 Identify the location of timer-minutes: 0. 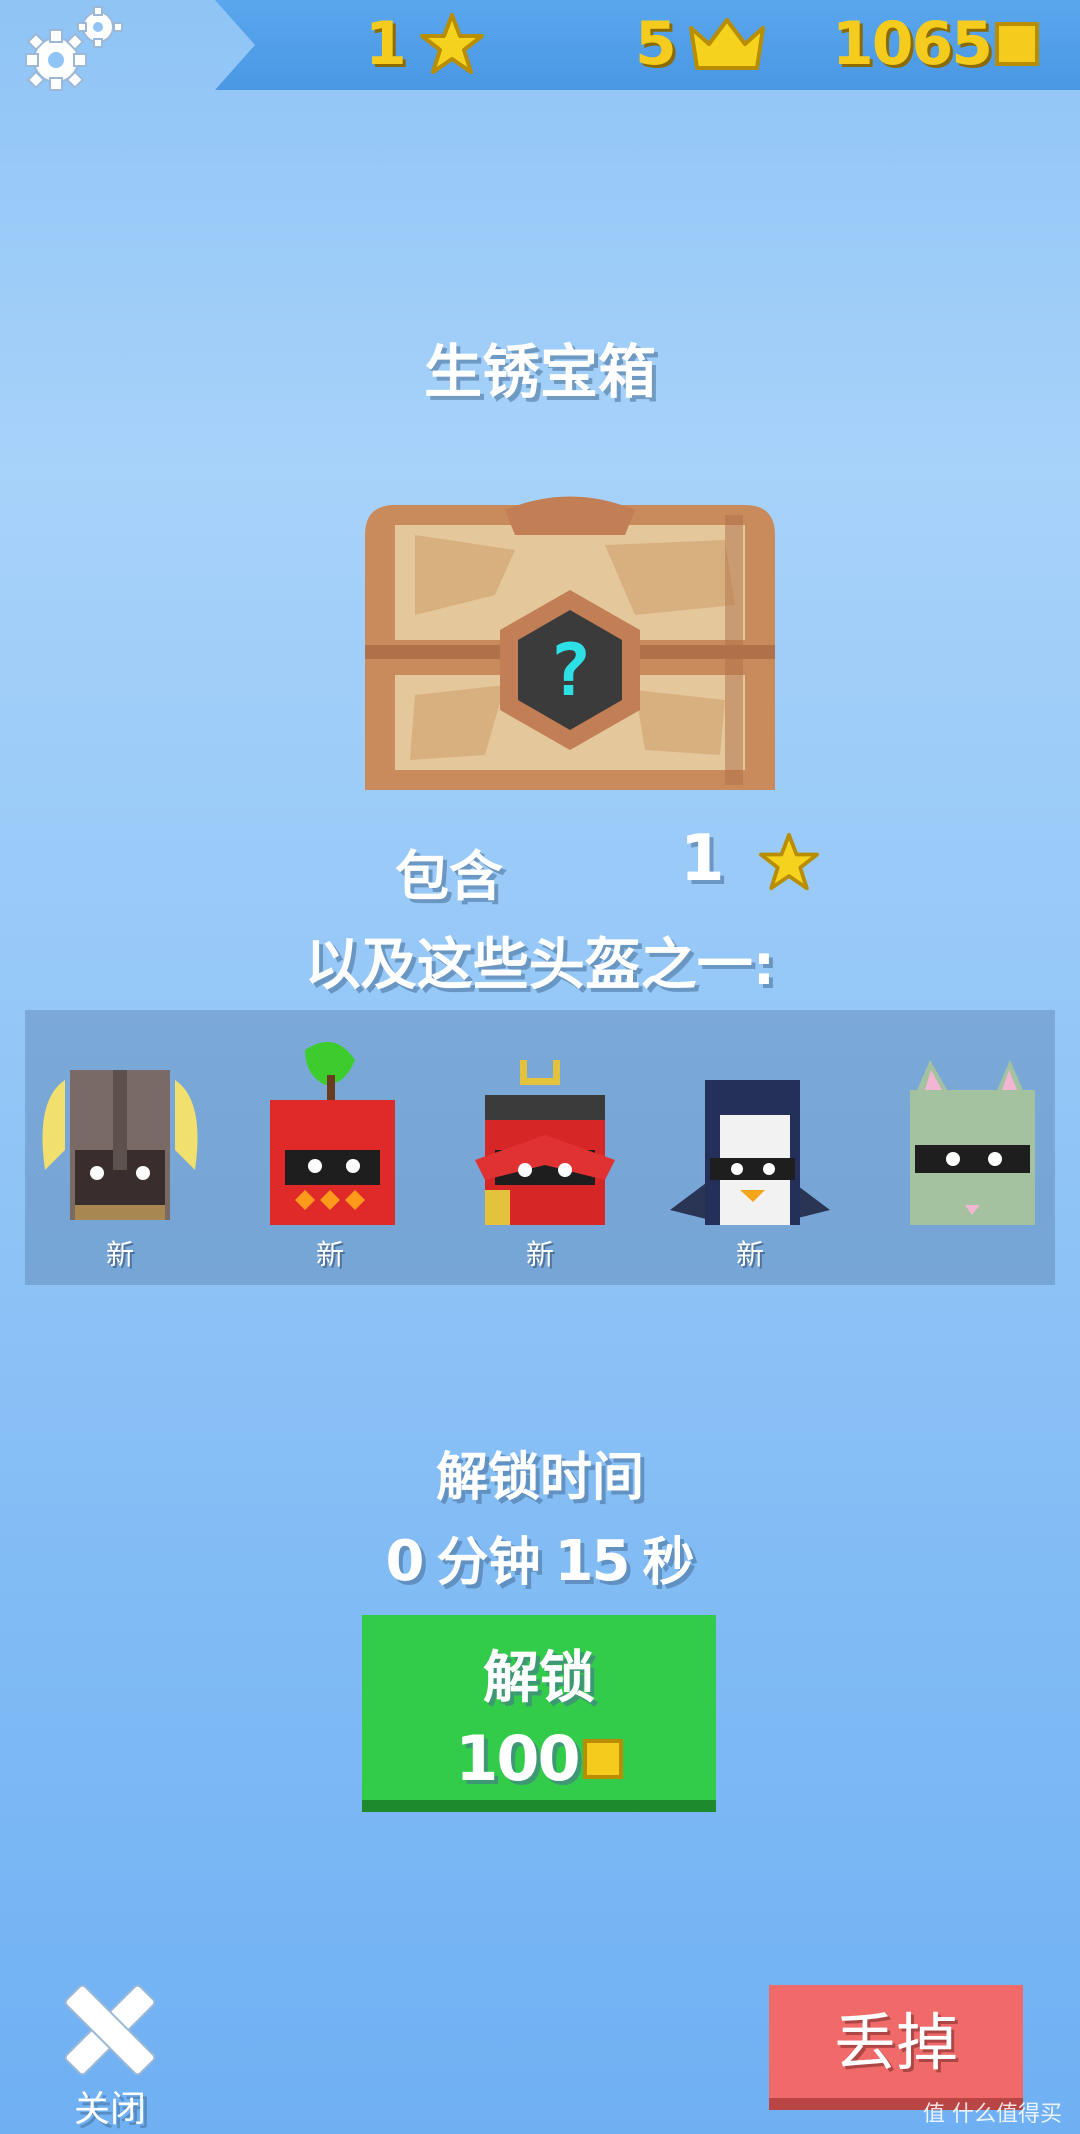
(405, 1561).